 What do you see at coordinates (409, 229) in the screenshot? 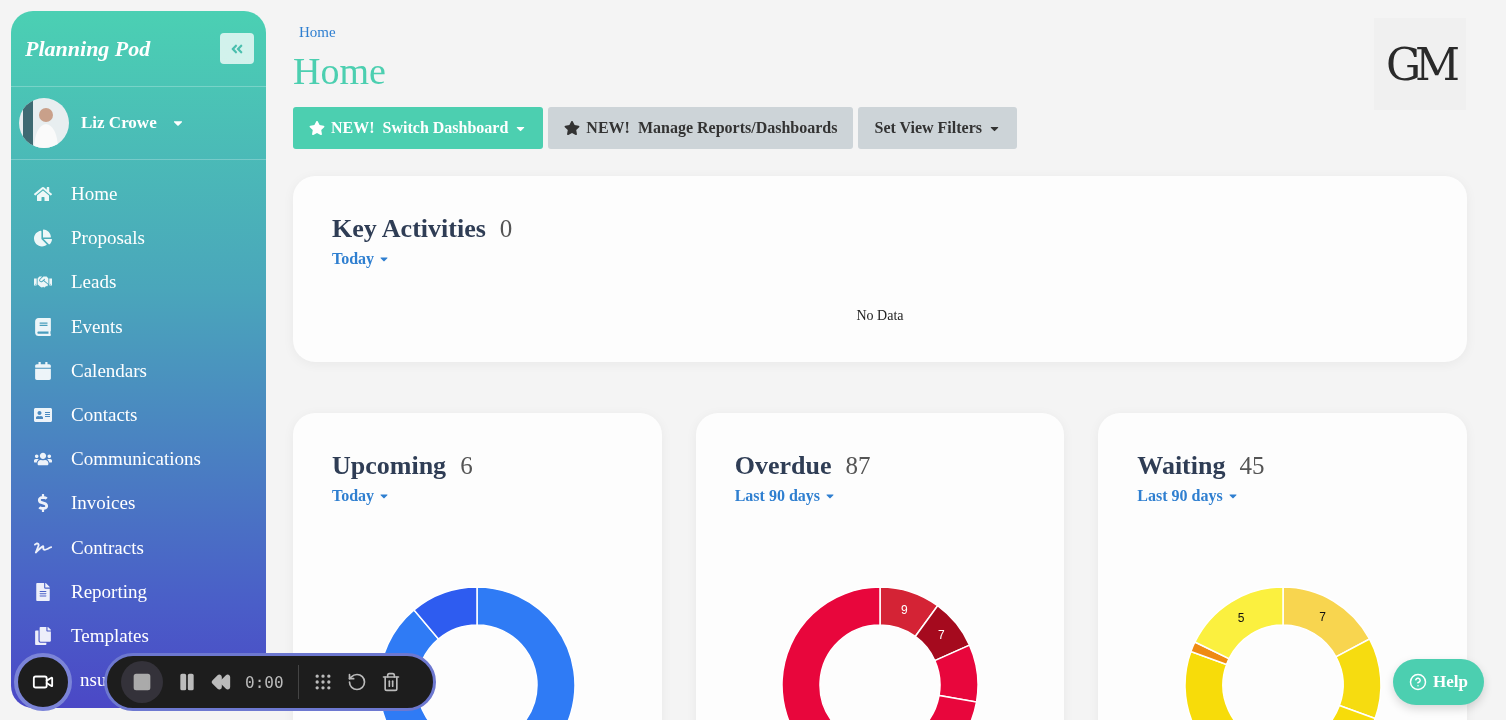
I see `card-title: Key Activities` at bounding box center [409, 229].